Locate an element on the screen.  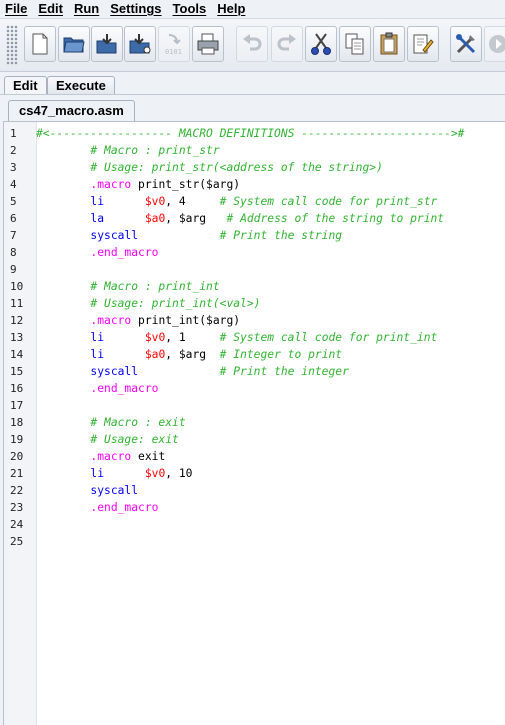
code-token-comment: # Integer to print is located at coordinates (281, 354).